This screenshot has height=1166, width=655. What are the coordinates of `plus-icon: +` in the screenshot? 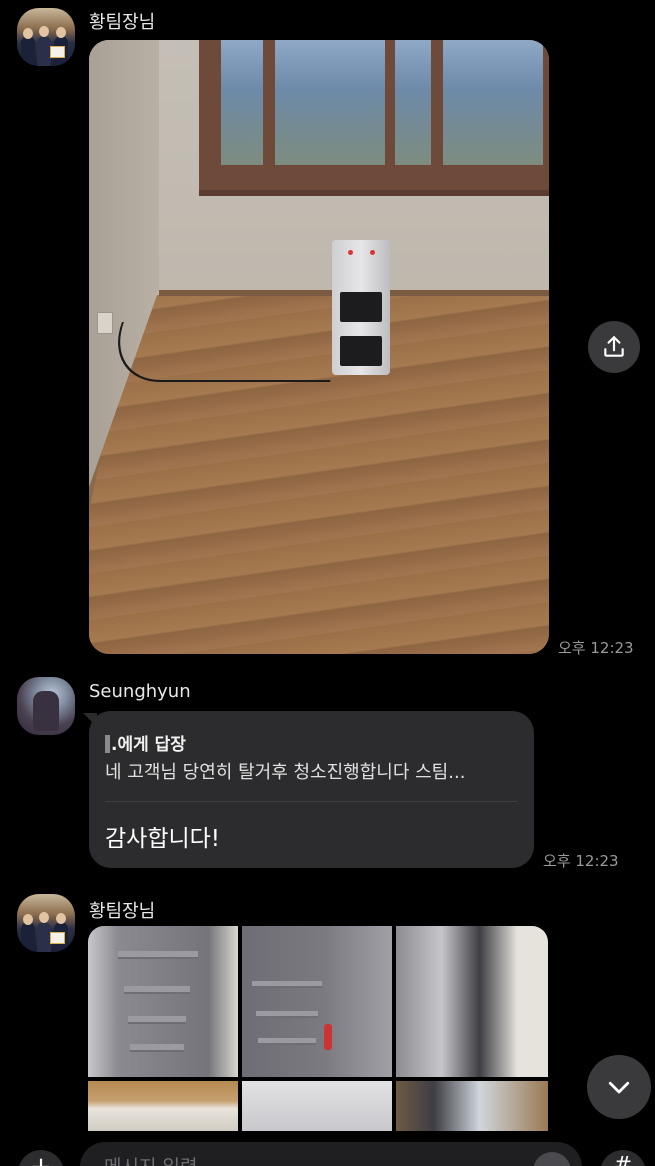 It's located at (41, 1158).